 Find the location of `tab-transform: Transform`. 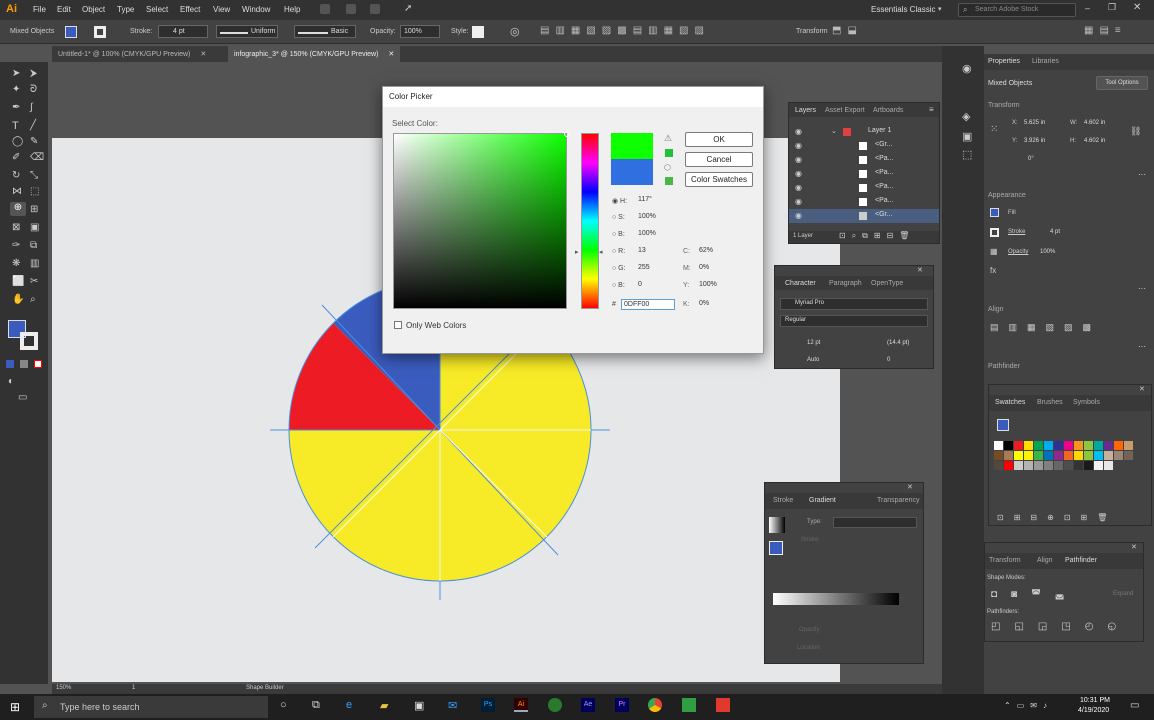

tab-transform: Transform is located at coordinates (1005, 560).